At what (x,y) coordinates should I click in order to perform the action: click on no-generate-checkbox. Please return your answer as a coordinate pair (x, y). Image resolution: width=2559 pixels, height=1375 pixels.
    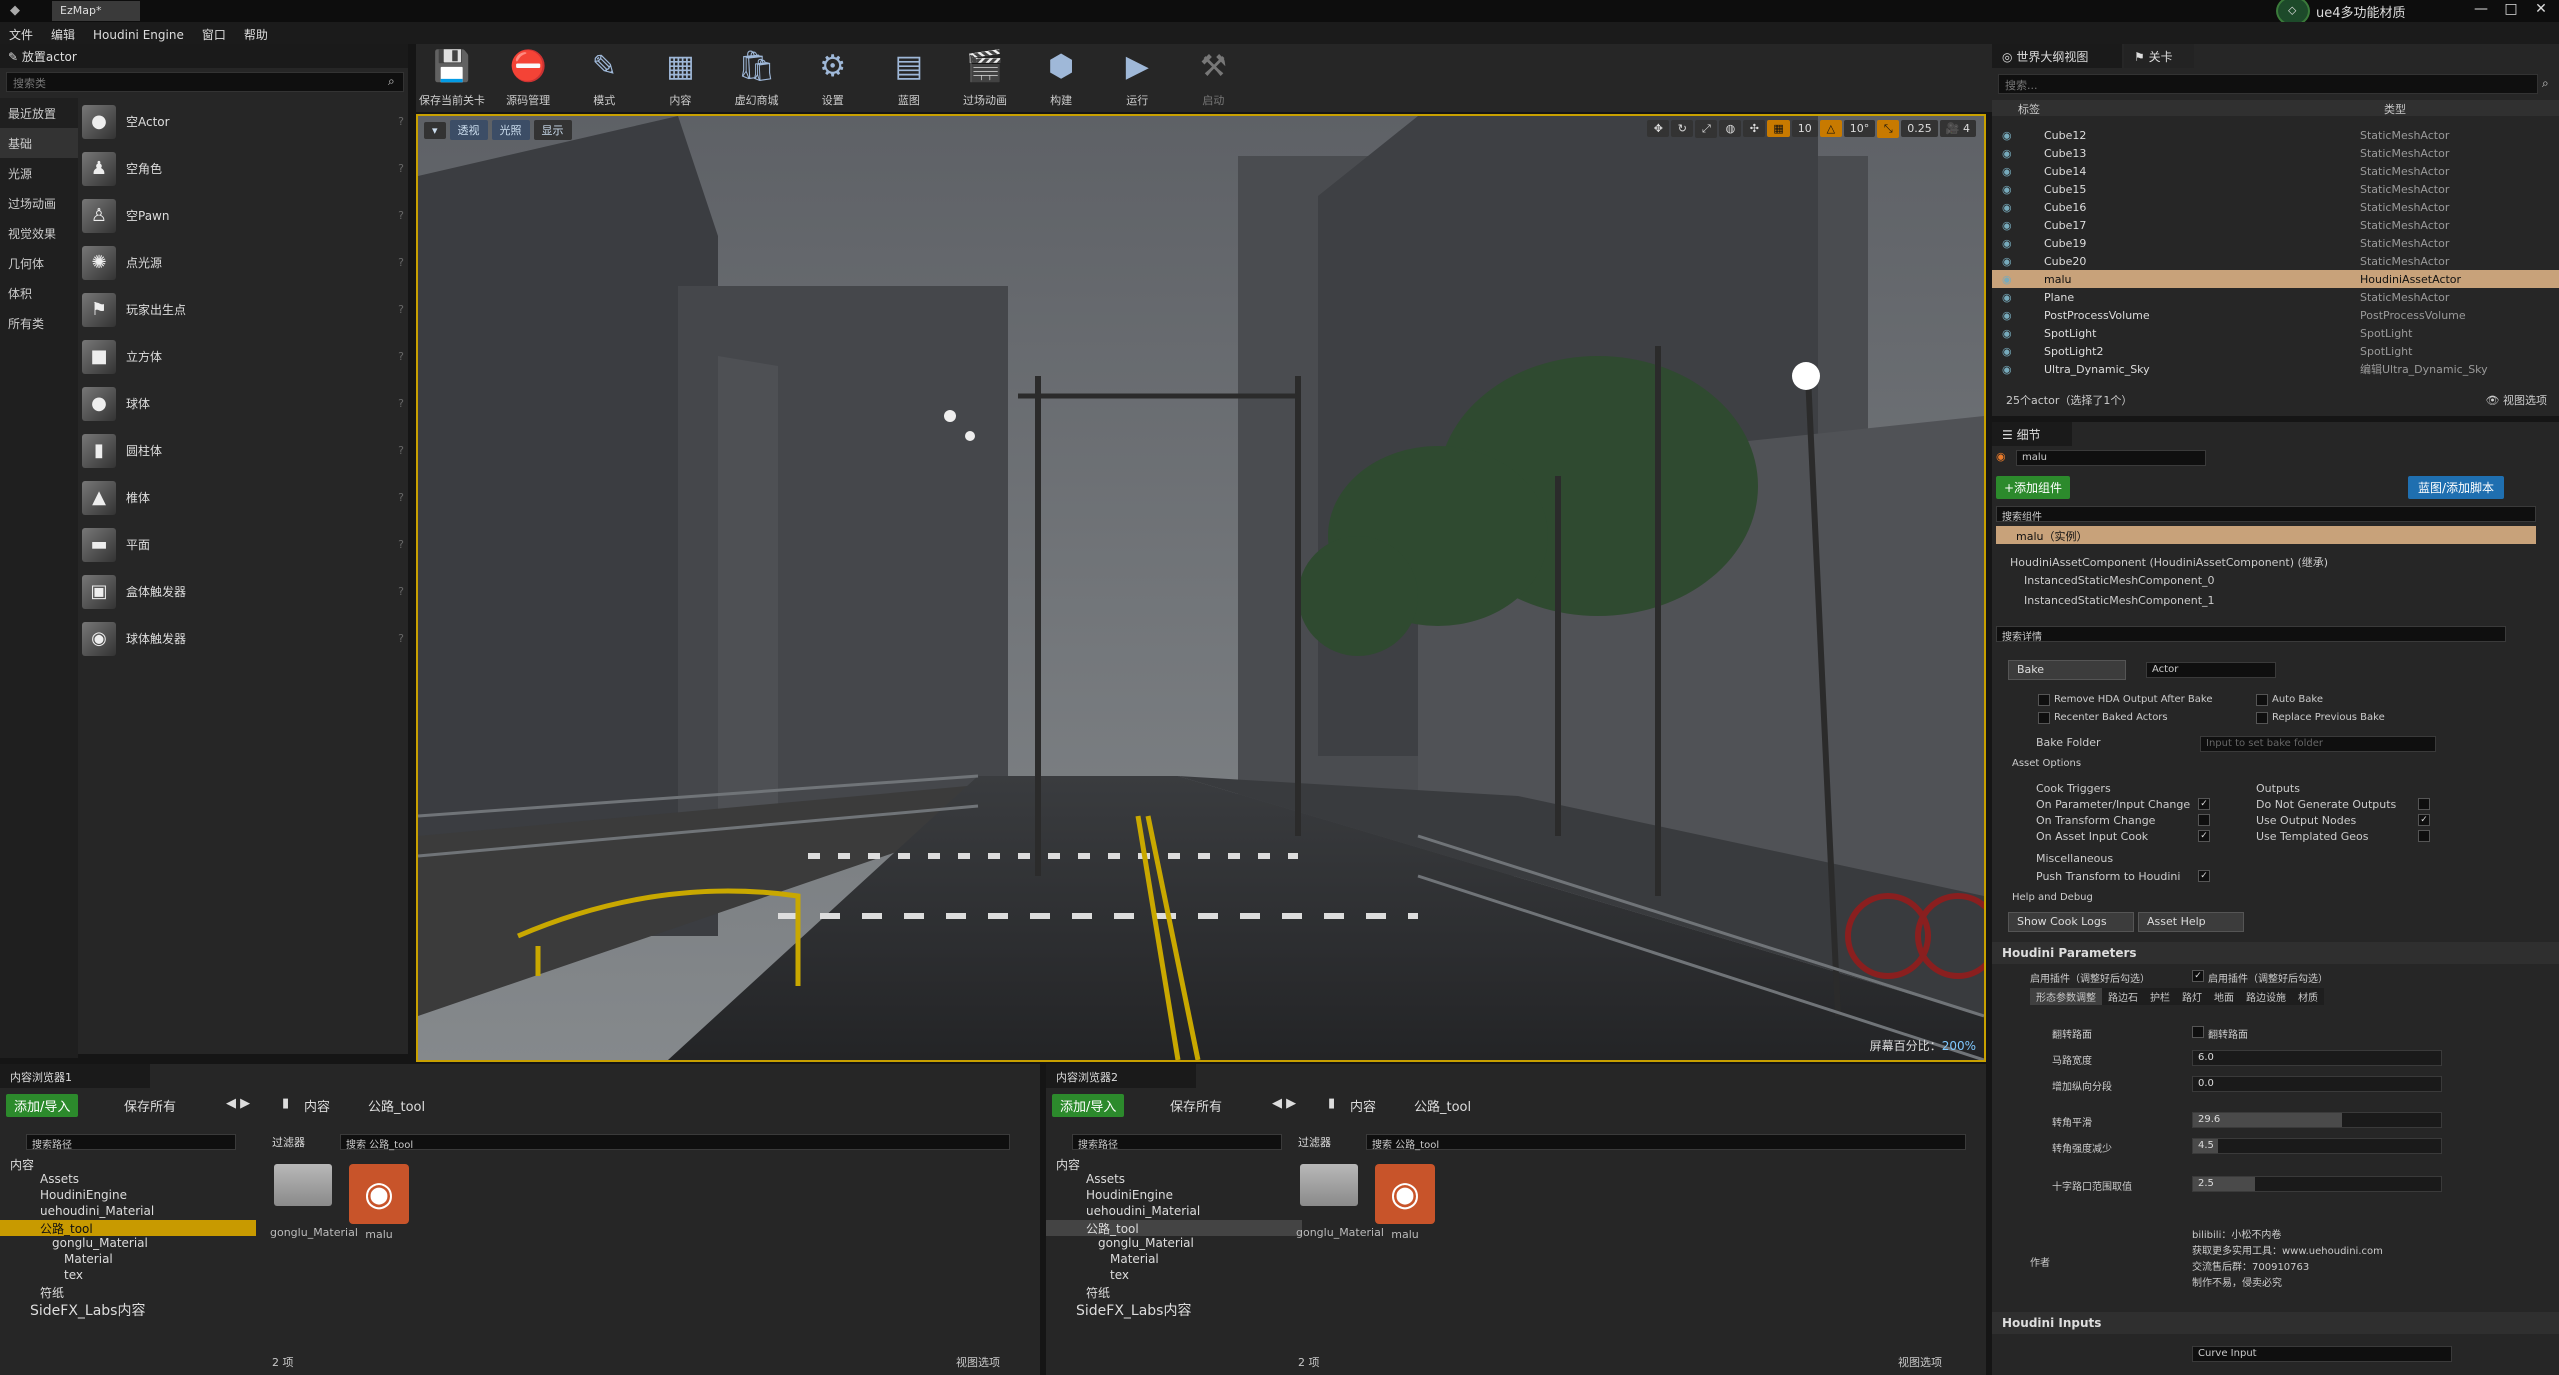
    Looking at the image, I should click on (2424, 804).